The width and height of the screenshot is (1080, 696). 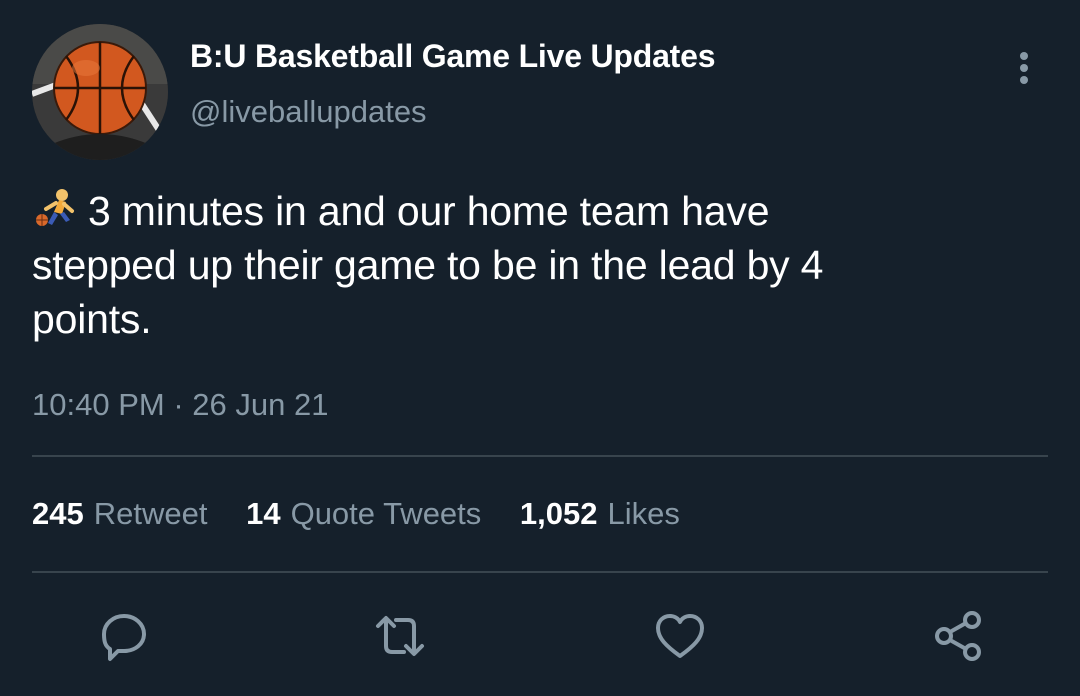 I want to click on retweets-stat: 245 Retweet, so click(x=119, y=514).